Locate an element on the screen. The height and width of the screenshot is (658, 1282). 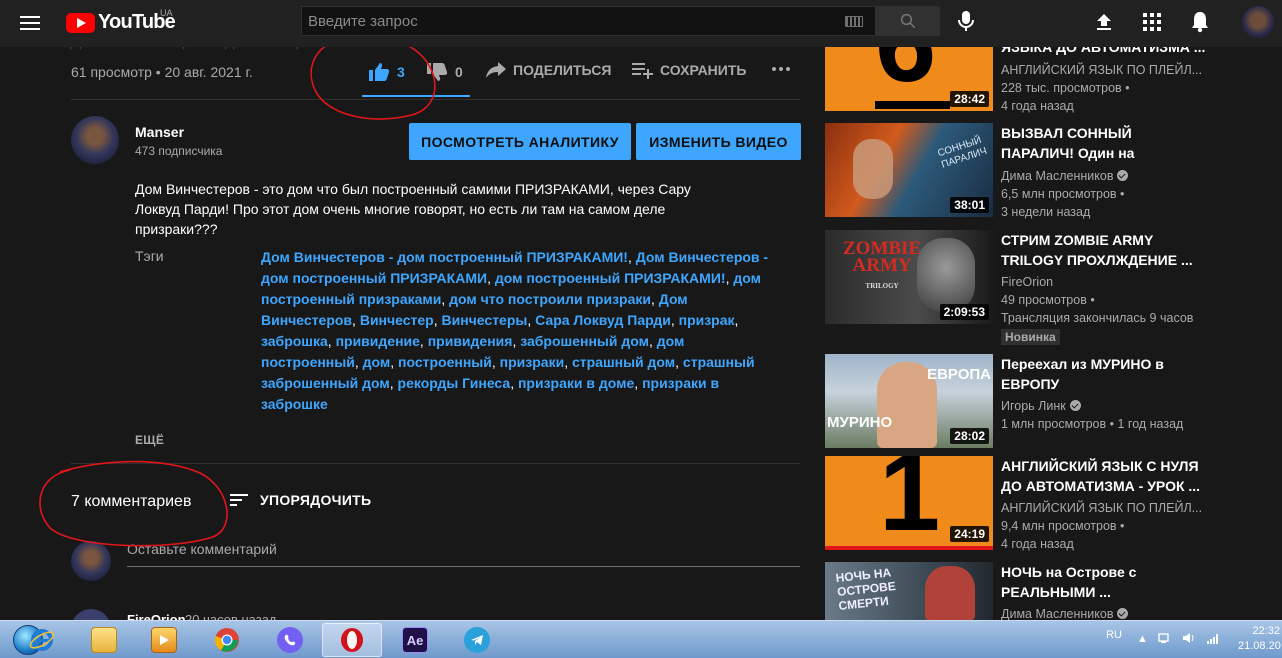
video-duration: 38:01 is located at coordinates (969, 205).